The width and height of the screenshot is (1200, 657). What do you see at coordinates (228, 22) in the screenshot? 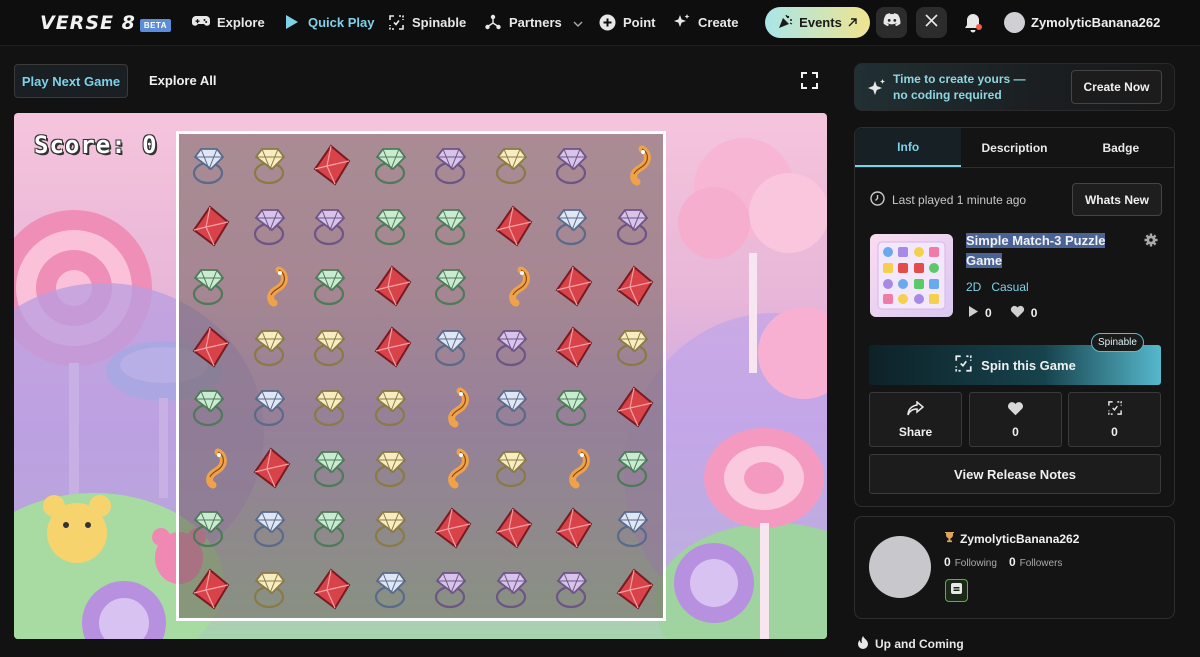
I see `nav-explore: Explore` at bounding box center [228, 22].